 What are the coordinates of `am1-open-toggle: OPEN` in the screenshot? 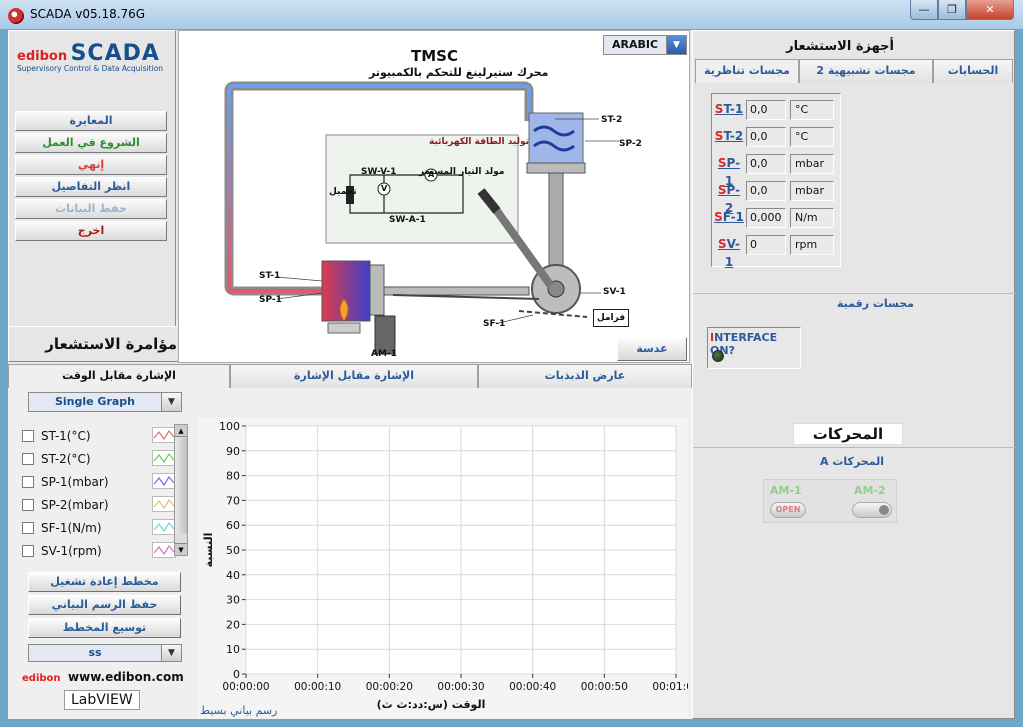 It's located at (788, 510).